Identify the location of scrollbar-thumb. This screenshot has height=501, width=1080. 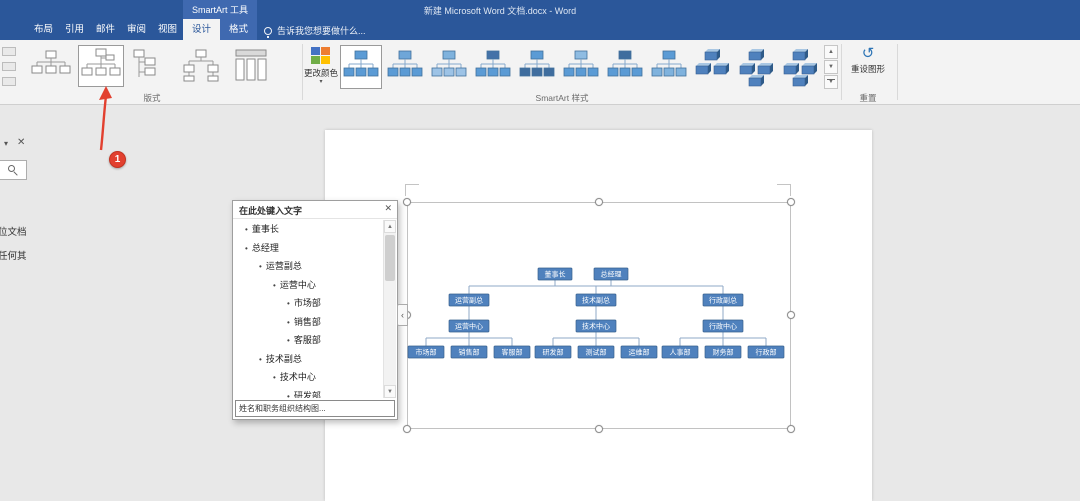
(390, 258).